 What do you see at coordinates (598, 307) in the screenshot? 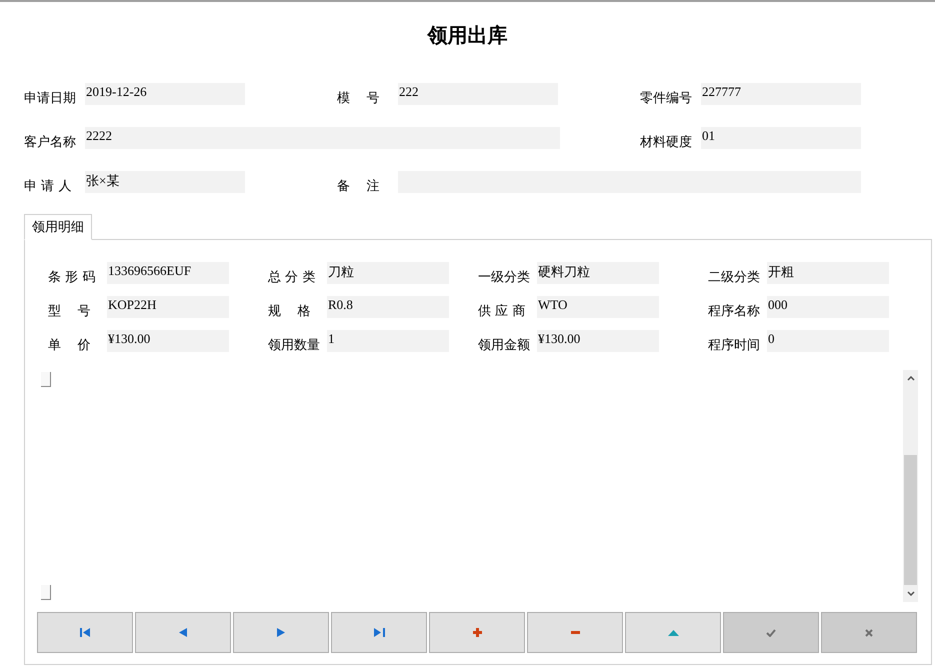
I see `text-field: WTO` at bounding box center [598, 307].